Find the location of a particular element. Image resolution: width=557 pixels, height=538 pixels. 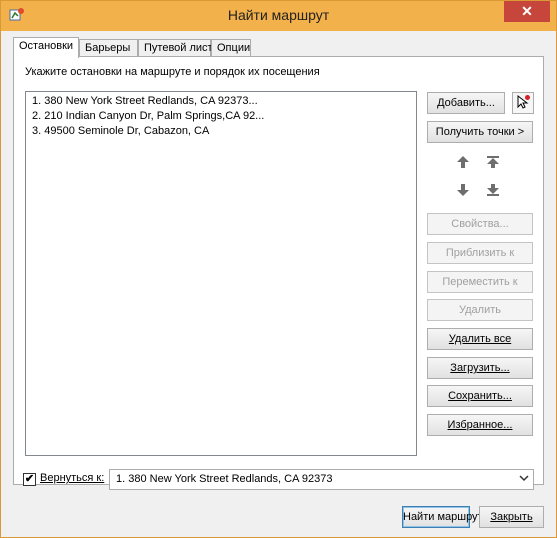

delete-all-label: Удалить все is located at coordinates (480, 339).